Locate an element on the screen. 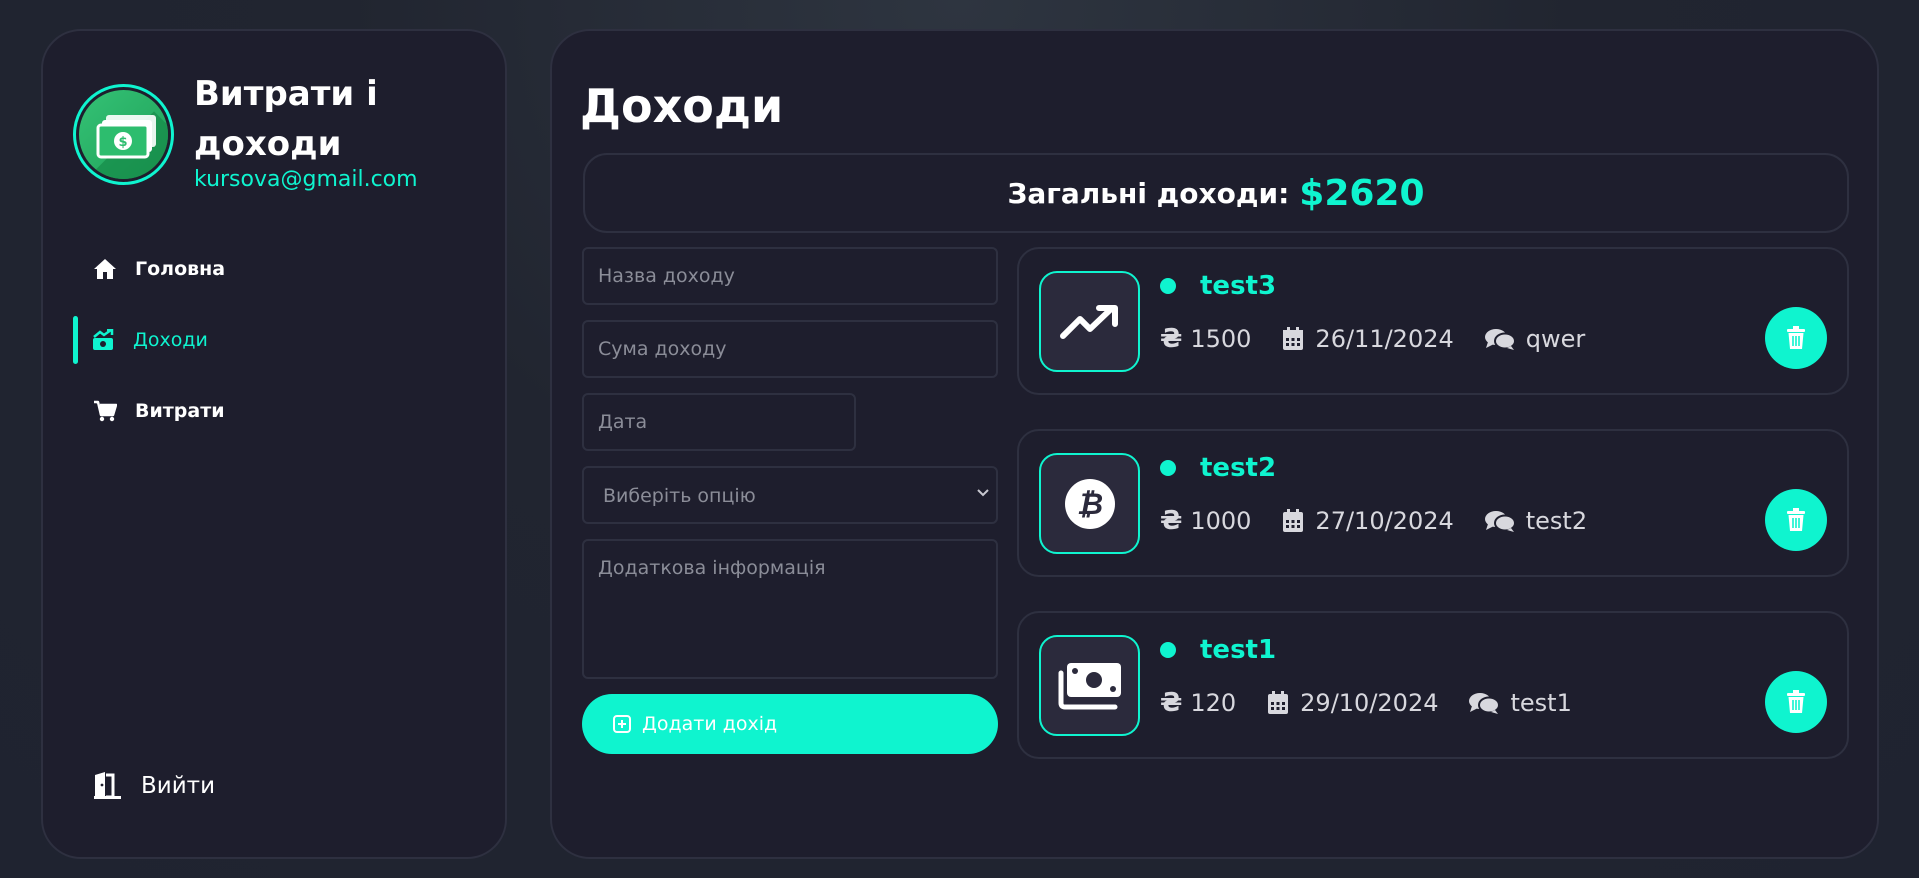 The image size is (1919, 878). add-income-button: Додати дохід is located at coordinates (790, 724).